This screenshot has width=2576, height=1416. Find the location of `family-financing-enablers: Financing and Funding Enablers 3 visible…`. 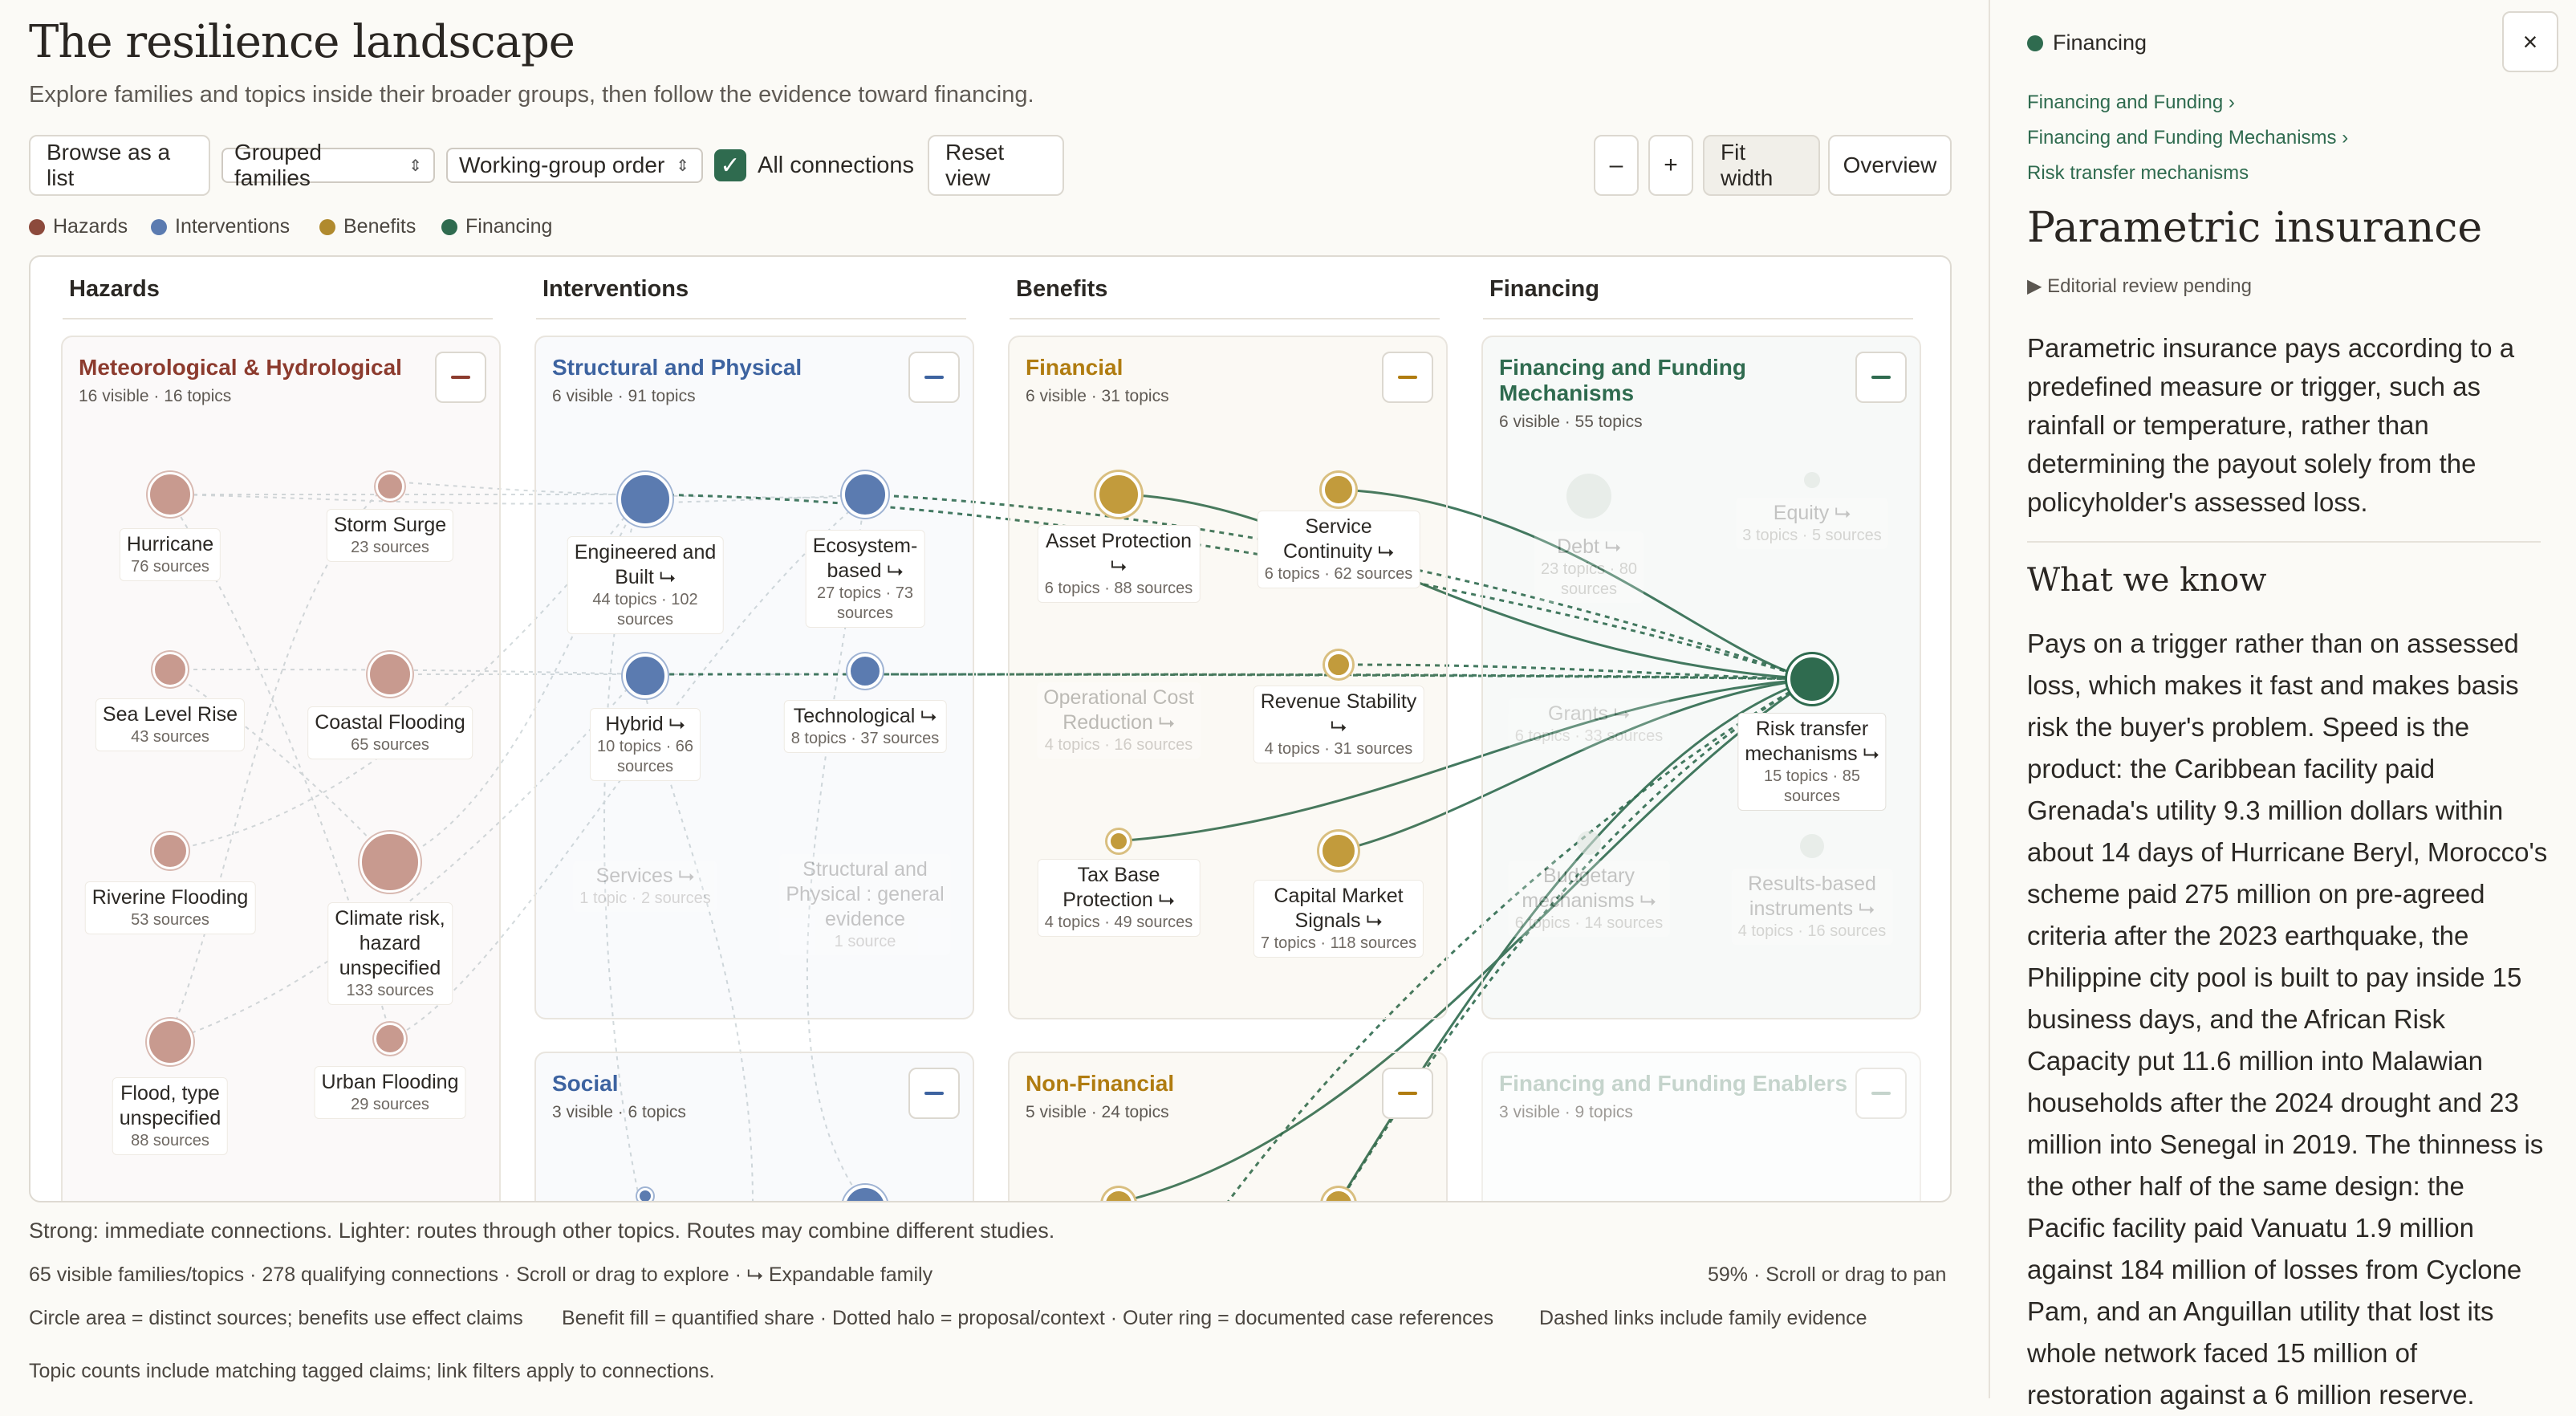

family-financing-enablers: Financing and Funding Enablers 3 visible… is located at coordinates (1701, 1126).